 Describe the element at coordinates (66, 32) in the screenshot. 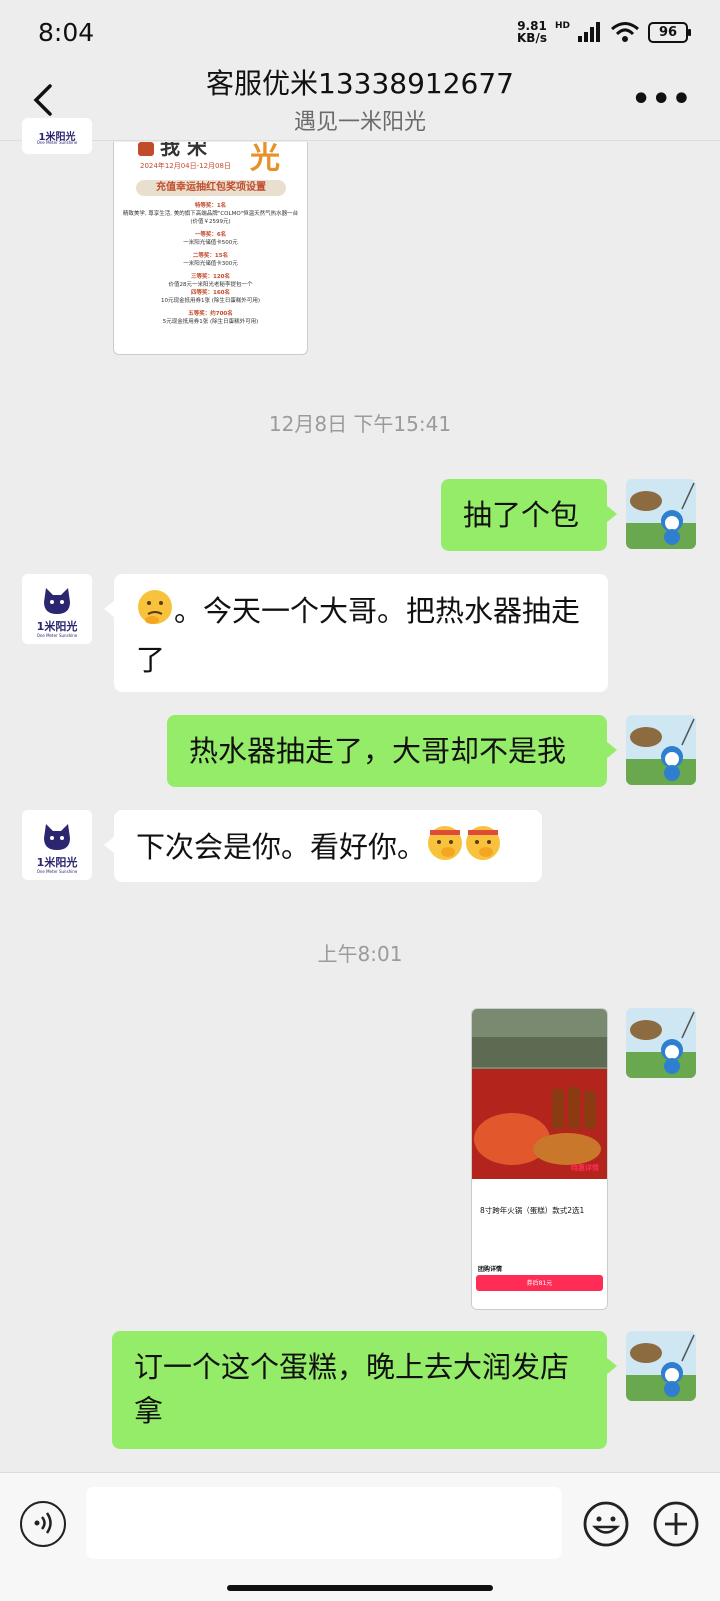

I see `status-time: 8:04` at that location.